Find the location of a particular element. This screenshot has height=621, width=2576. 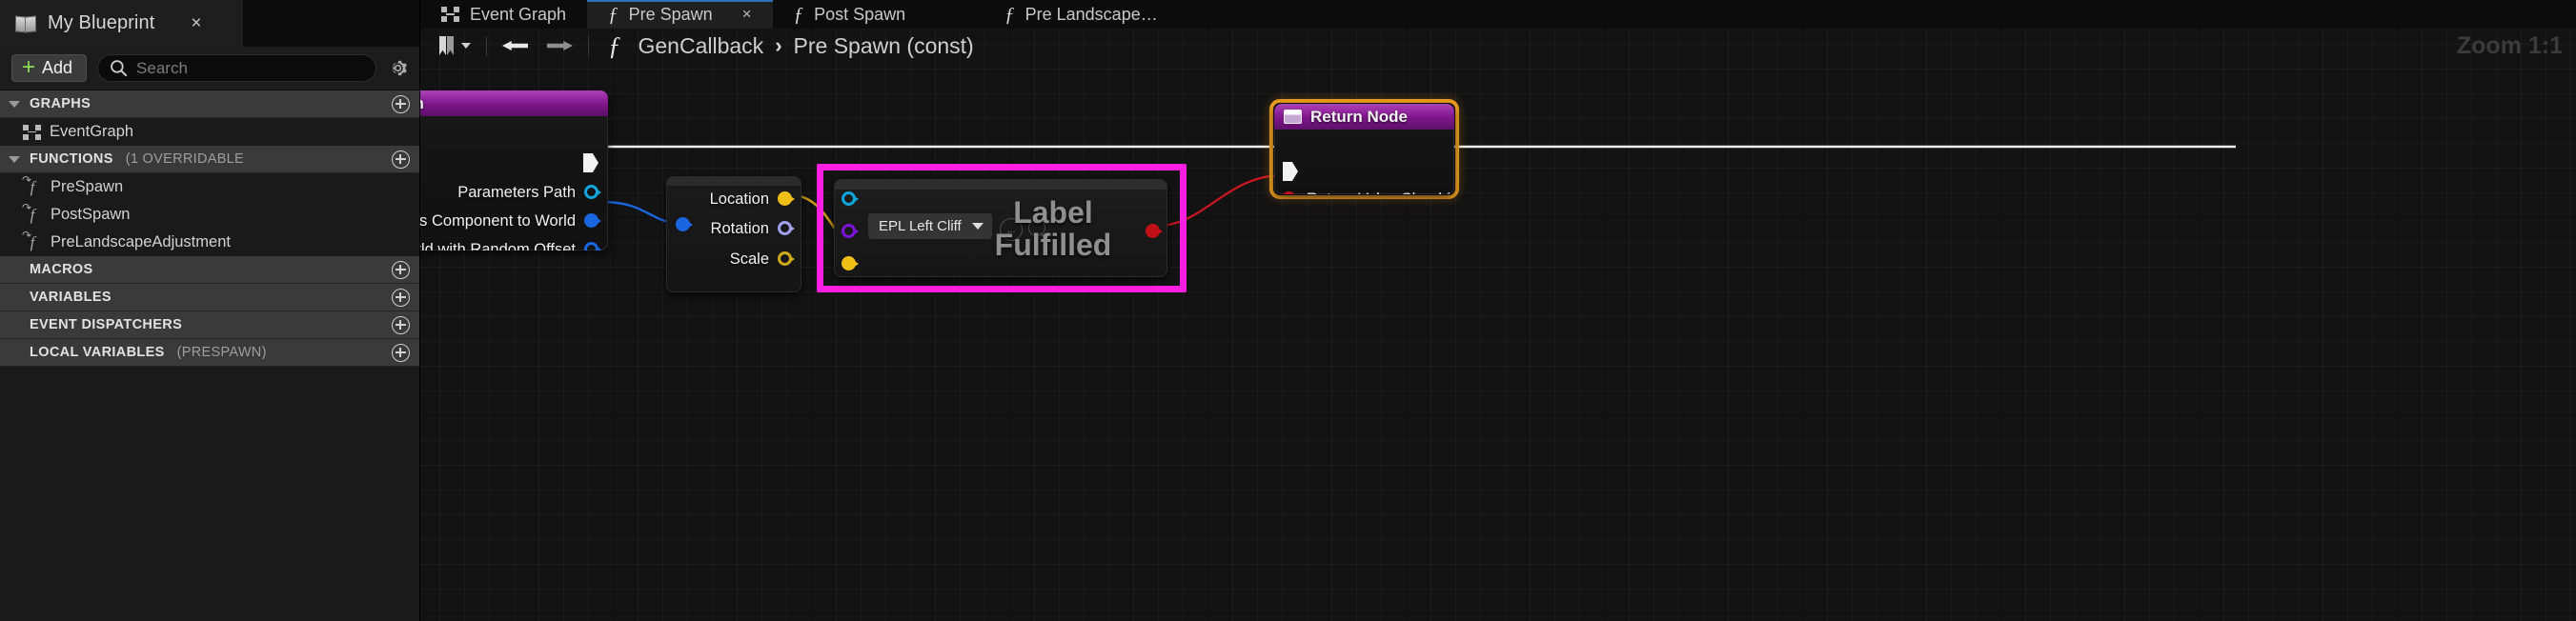

label-output-pin is located at coordinates (1154, 231).